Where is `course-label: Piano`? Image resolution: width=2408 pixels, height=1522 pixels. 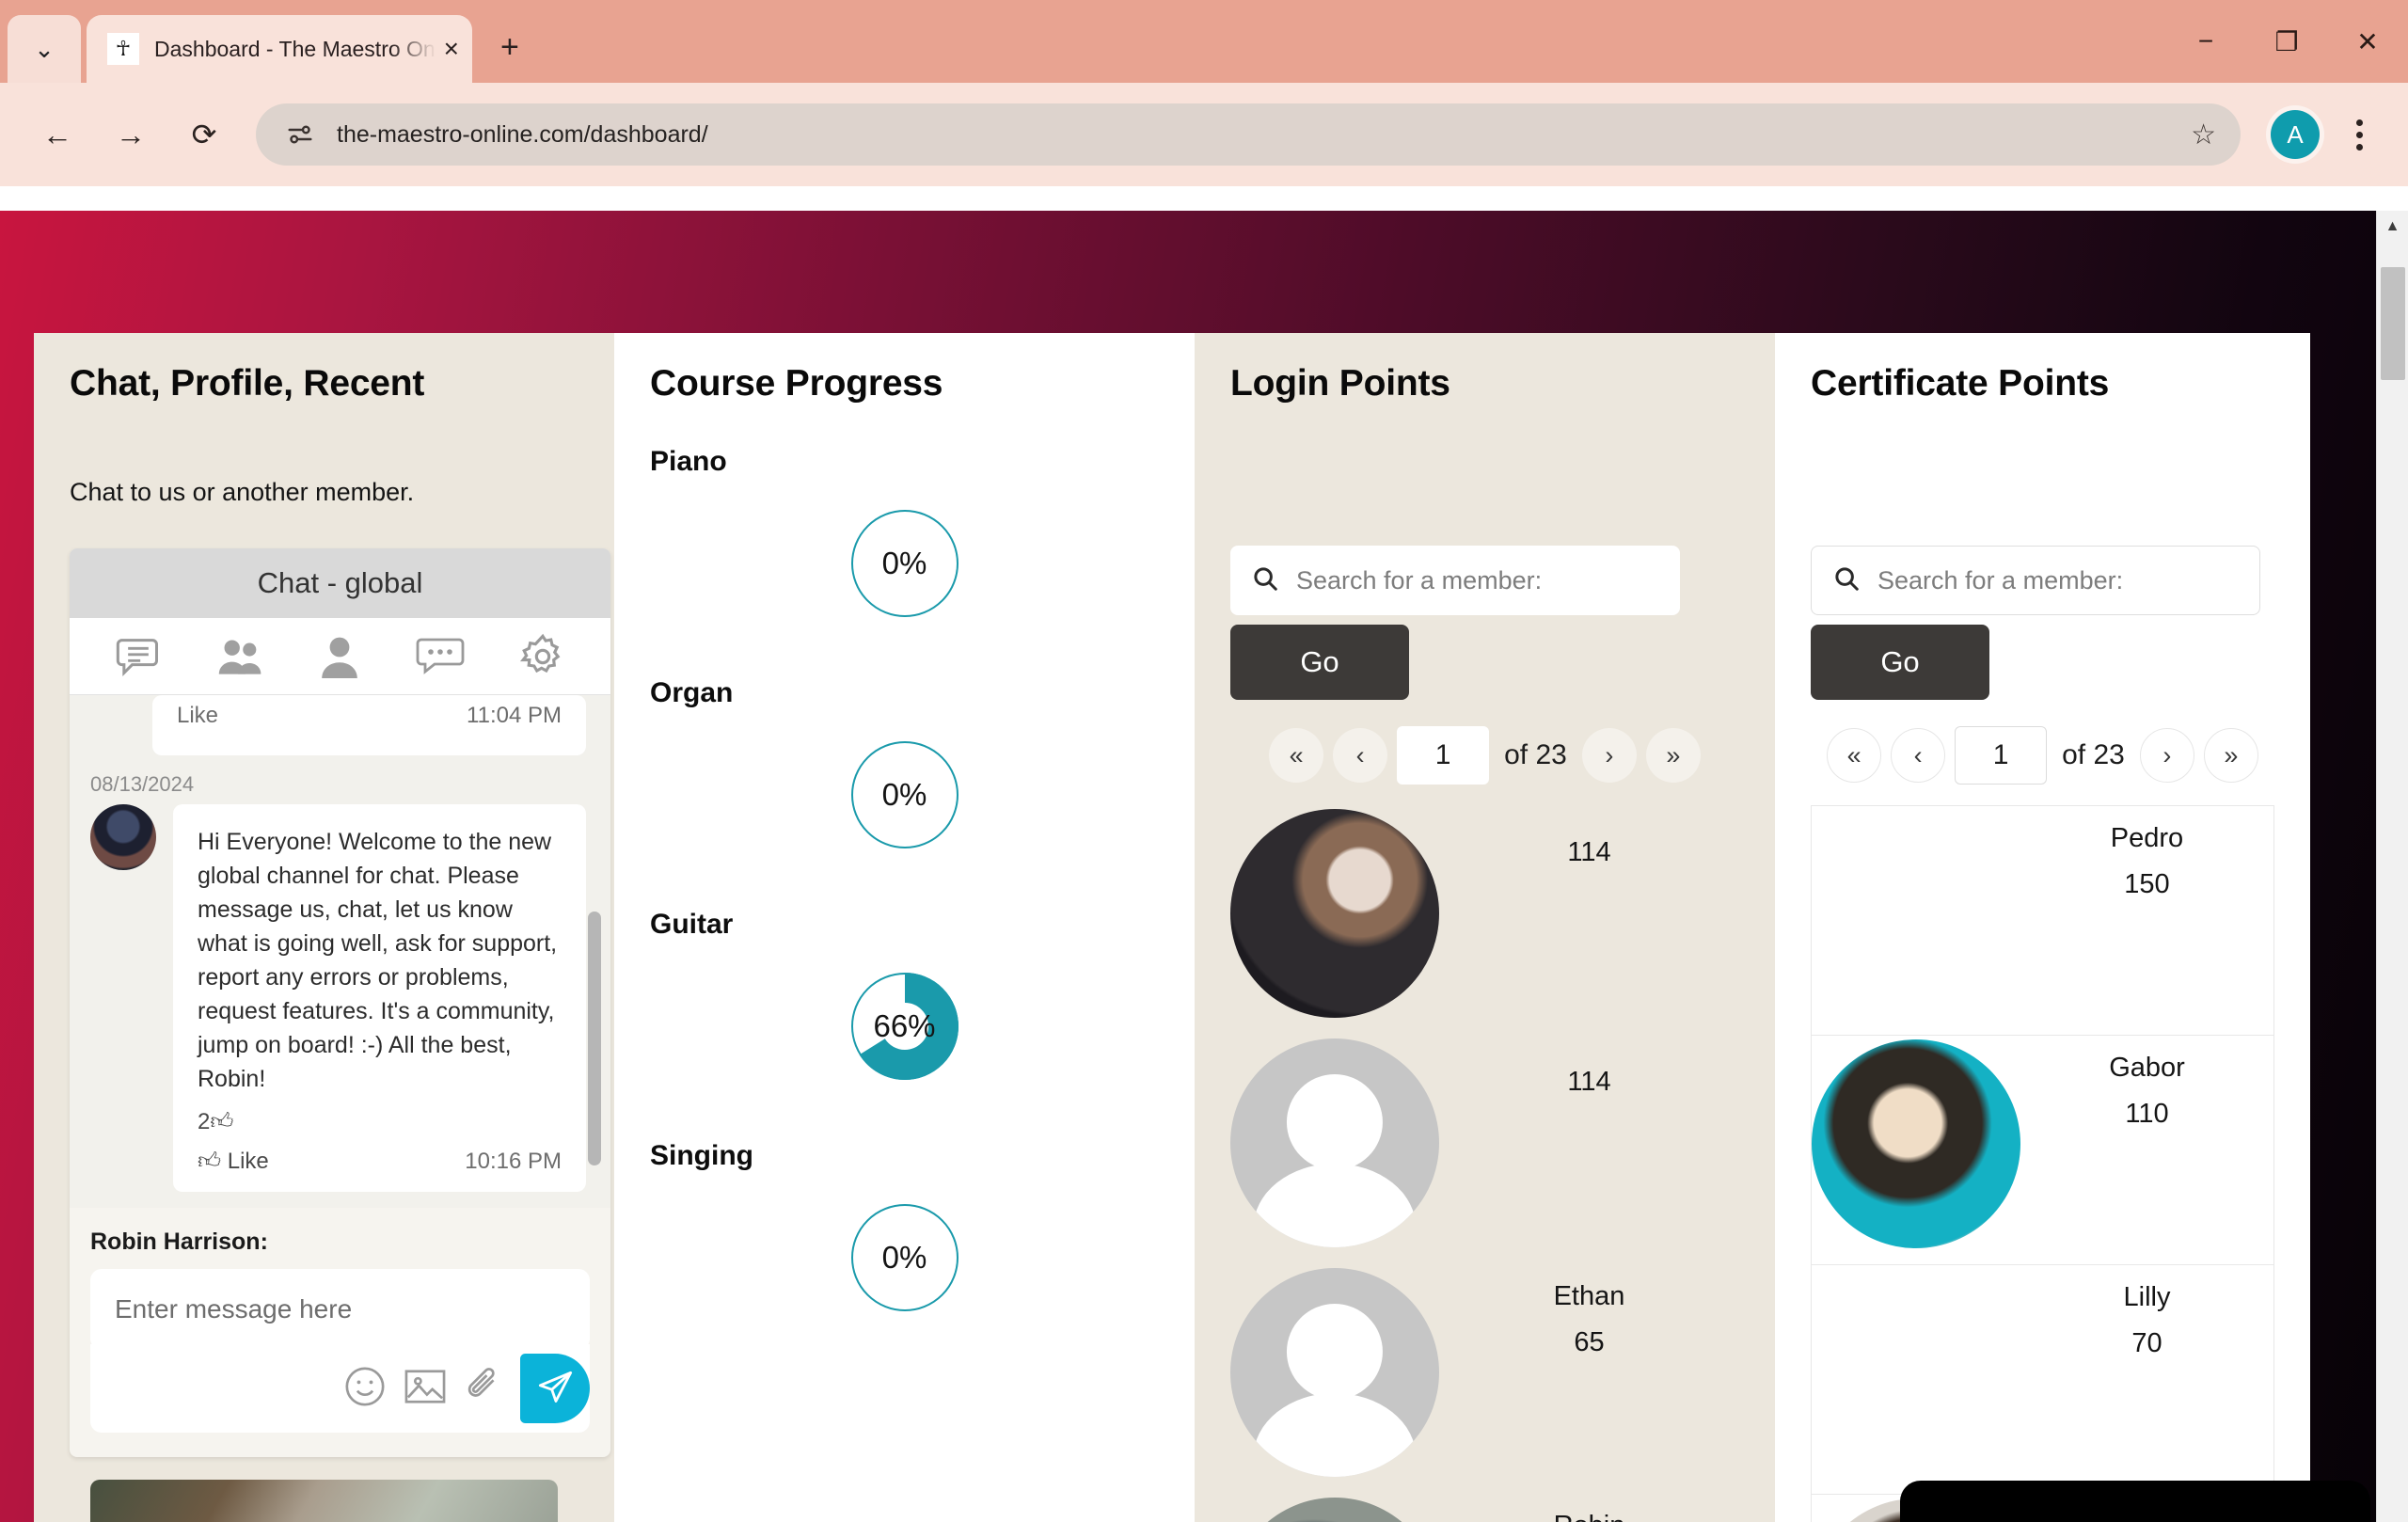
course-label: Piano is located at coordinates (688, 461).